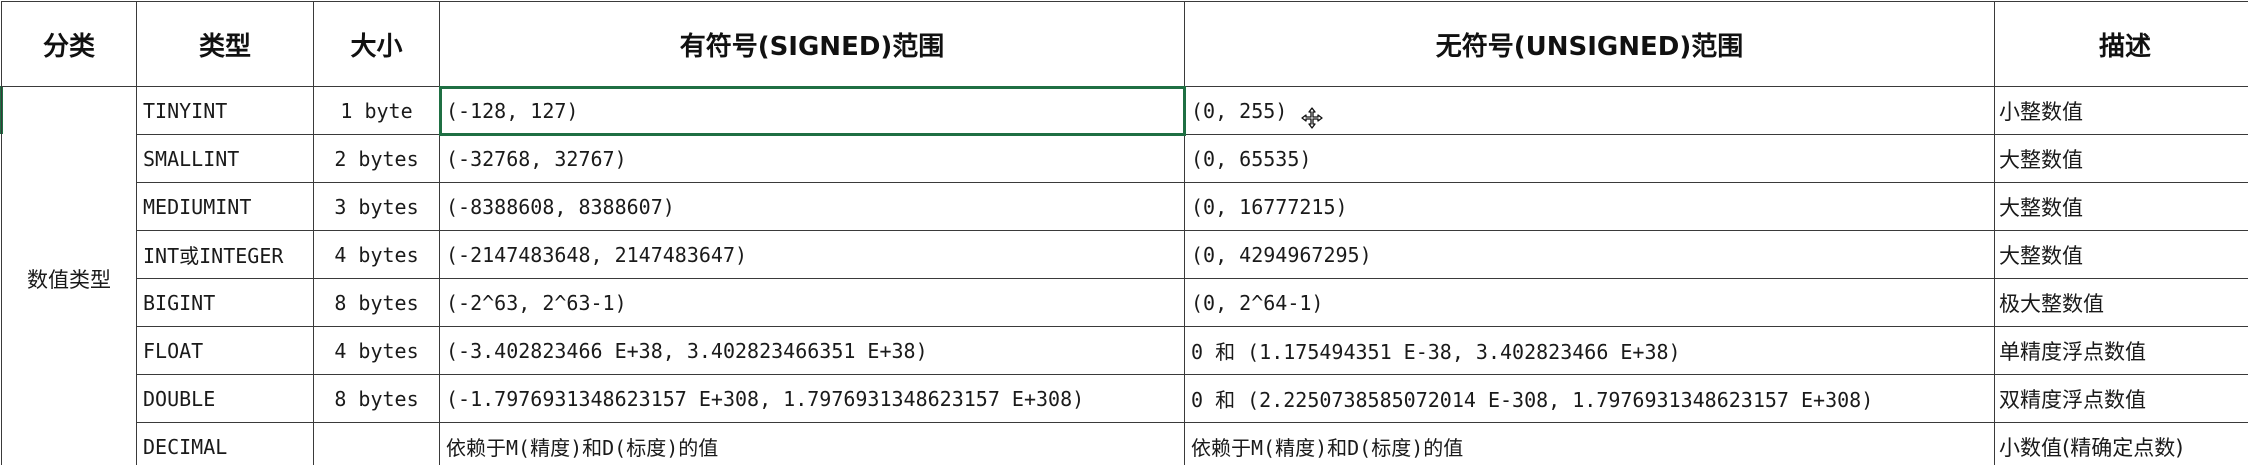  I want to click on description-cell: 双精度浮点数值, so click(2121, 398).